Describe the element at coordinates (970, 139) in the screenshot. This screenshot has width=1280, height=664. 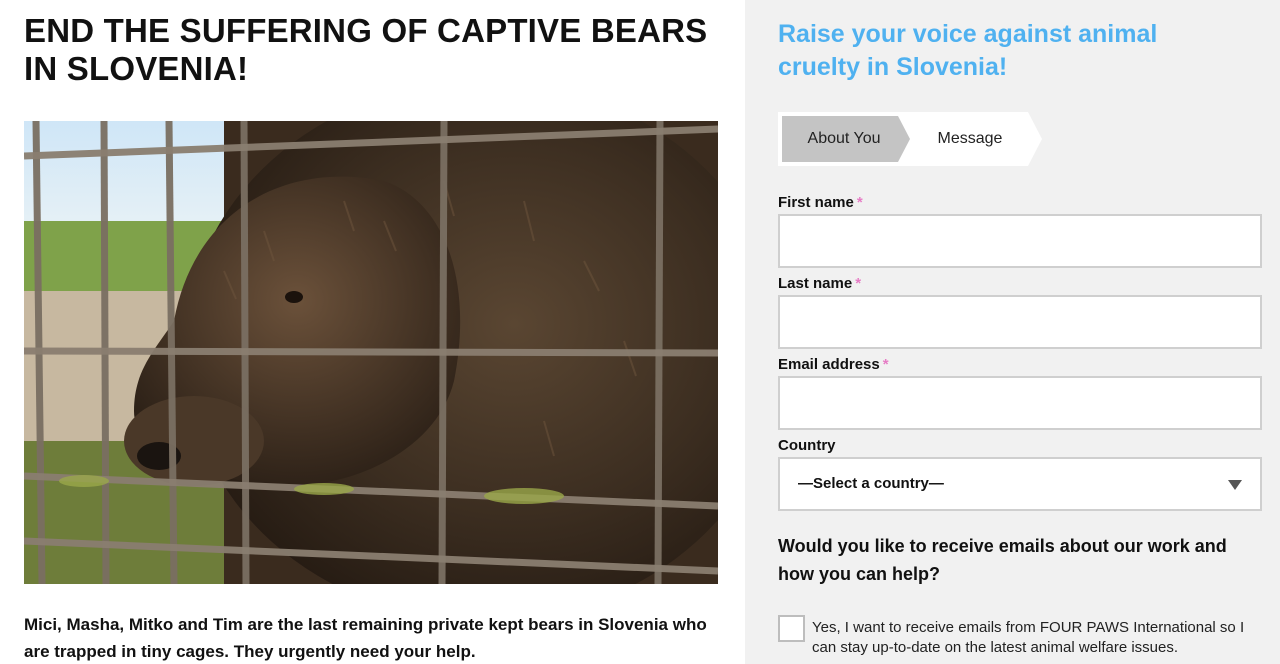
I see `step-message: Message` at that location.